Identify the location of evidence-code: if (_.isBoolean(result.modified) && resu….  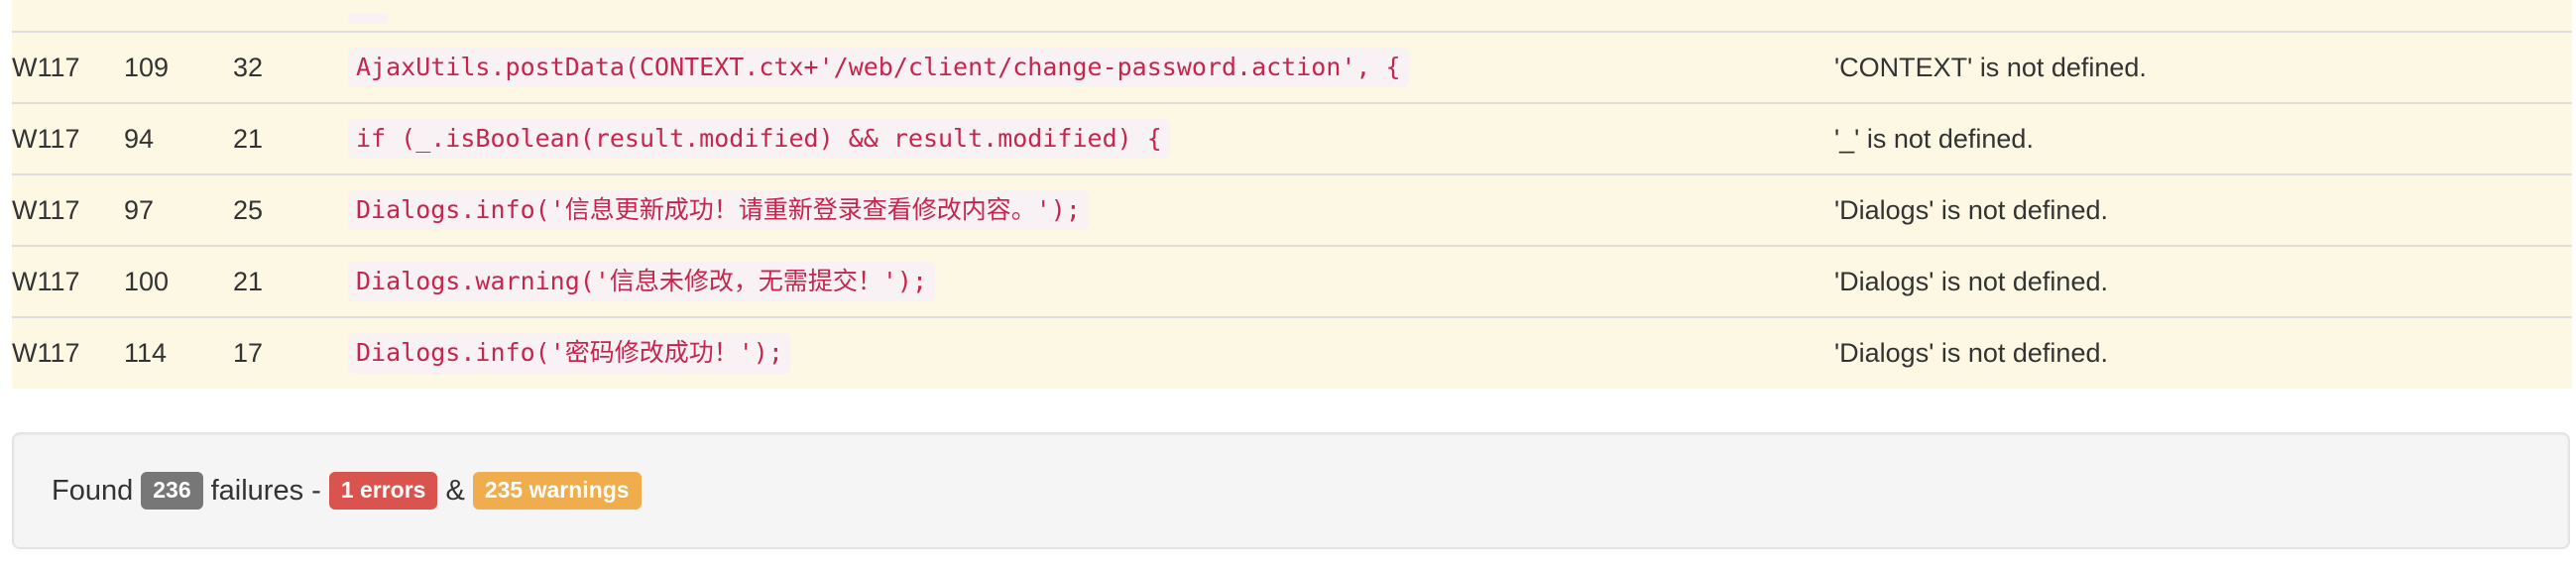
(759, 139).